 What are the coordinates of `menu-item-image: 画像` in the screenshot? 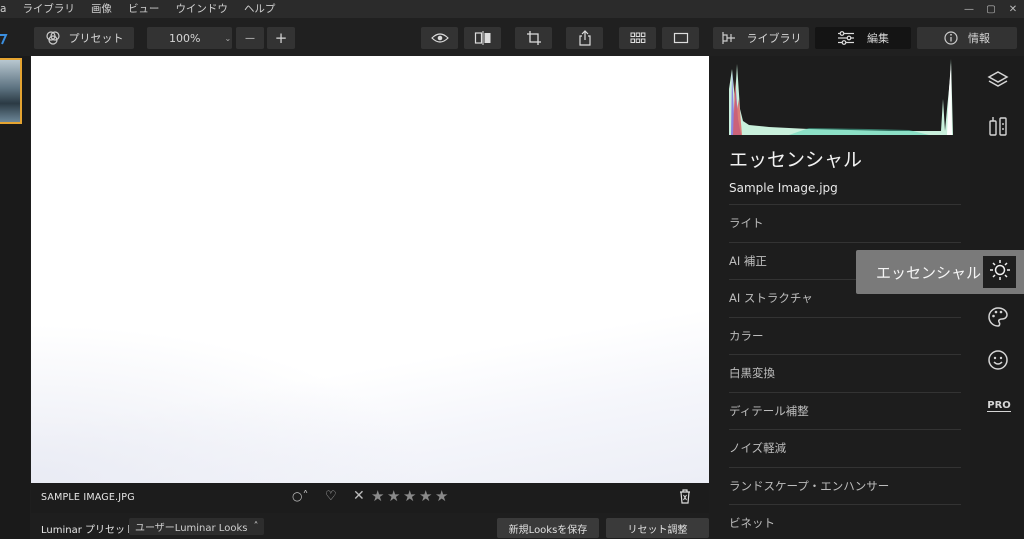 It's located at (101, 9).